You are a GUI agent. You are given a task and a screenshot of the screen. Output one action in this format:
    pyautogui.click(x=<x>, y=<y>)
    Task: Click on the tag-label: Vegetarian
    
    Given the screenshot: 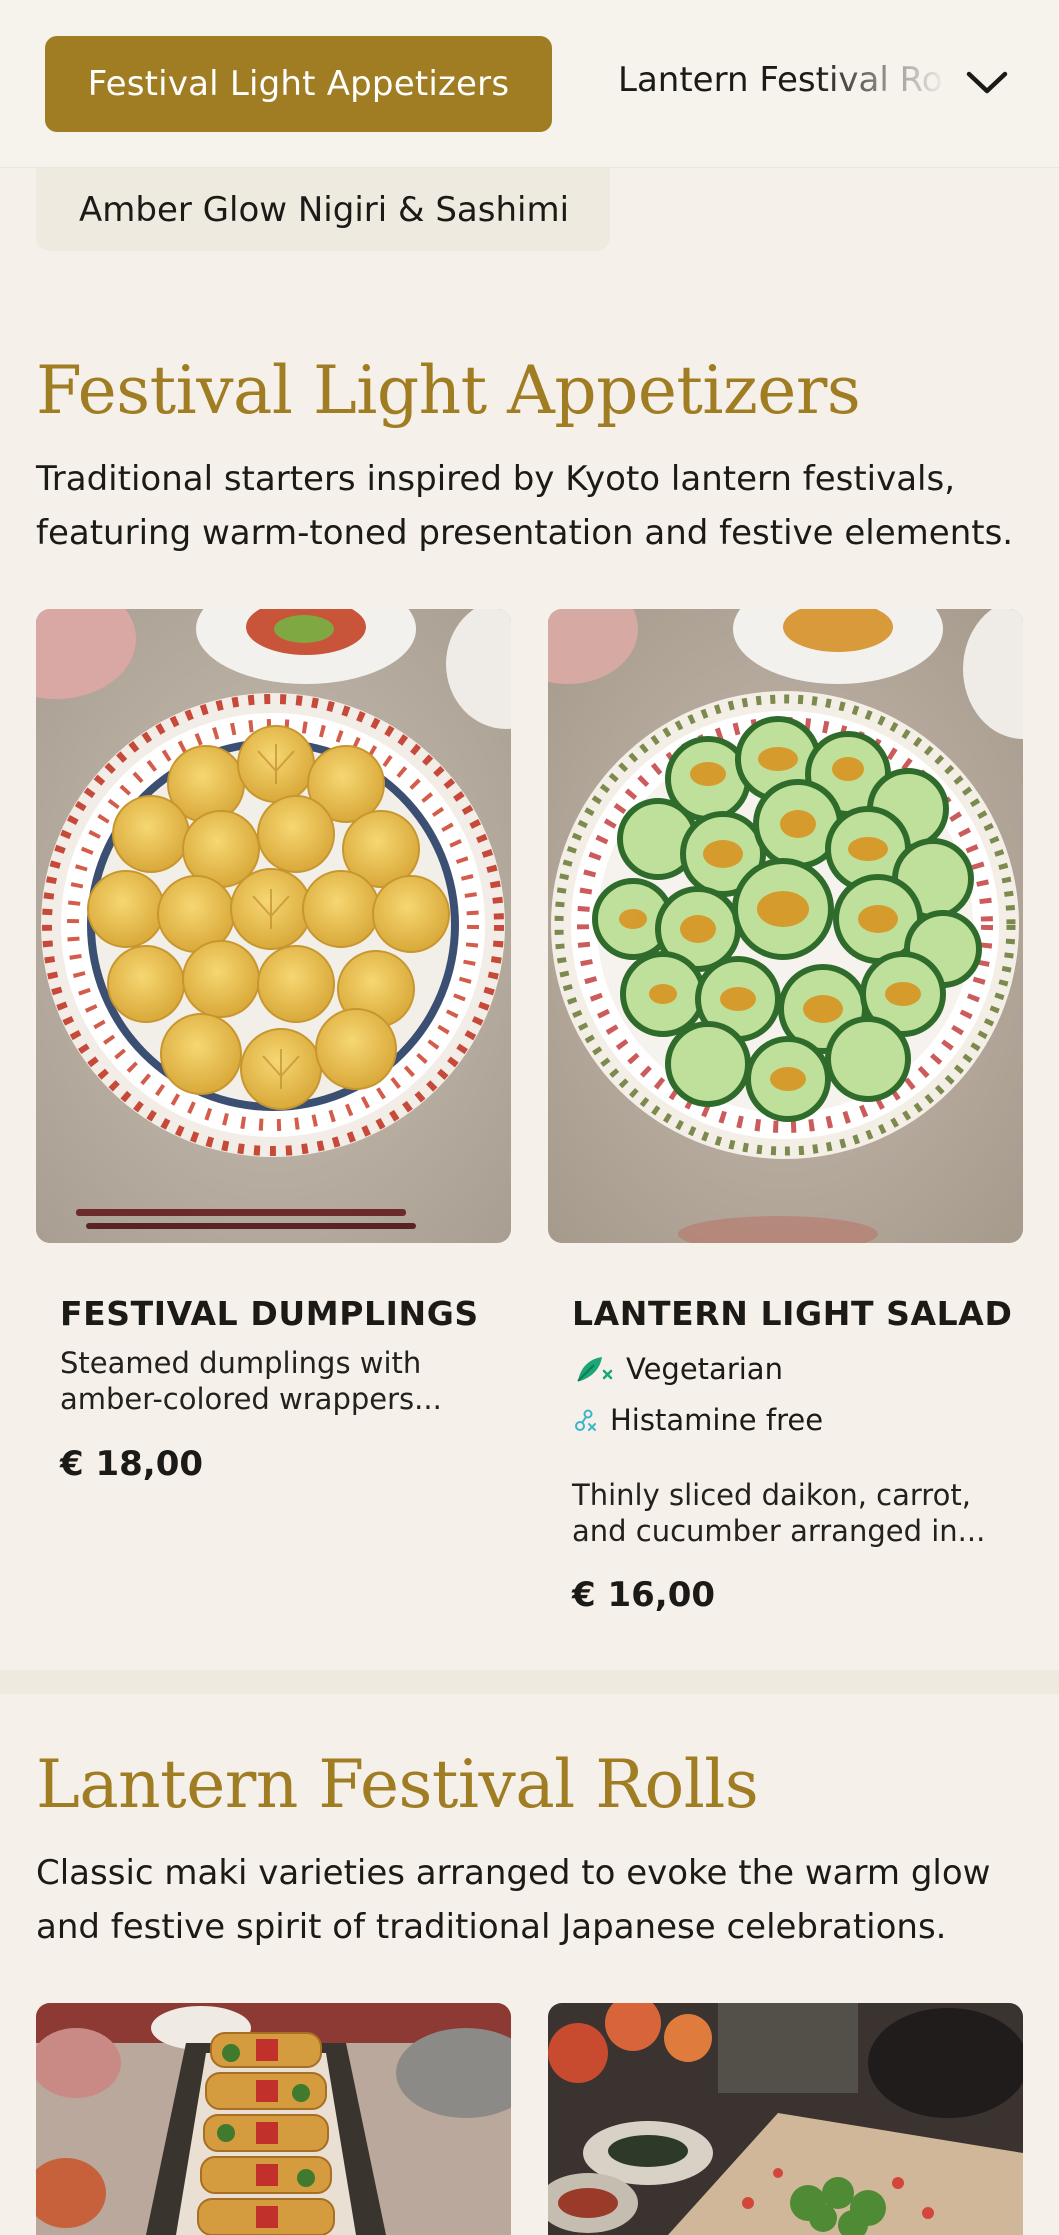 What is the action you would take?
    pyautogui.click(x=704, y=1369)
    